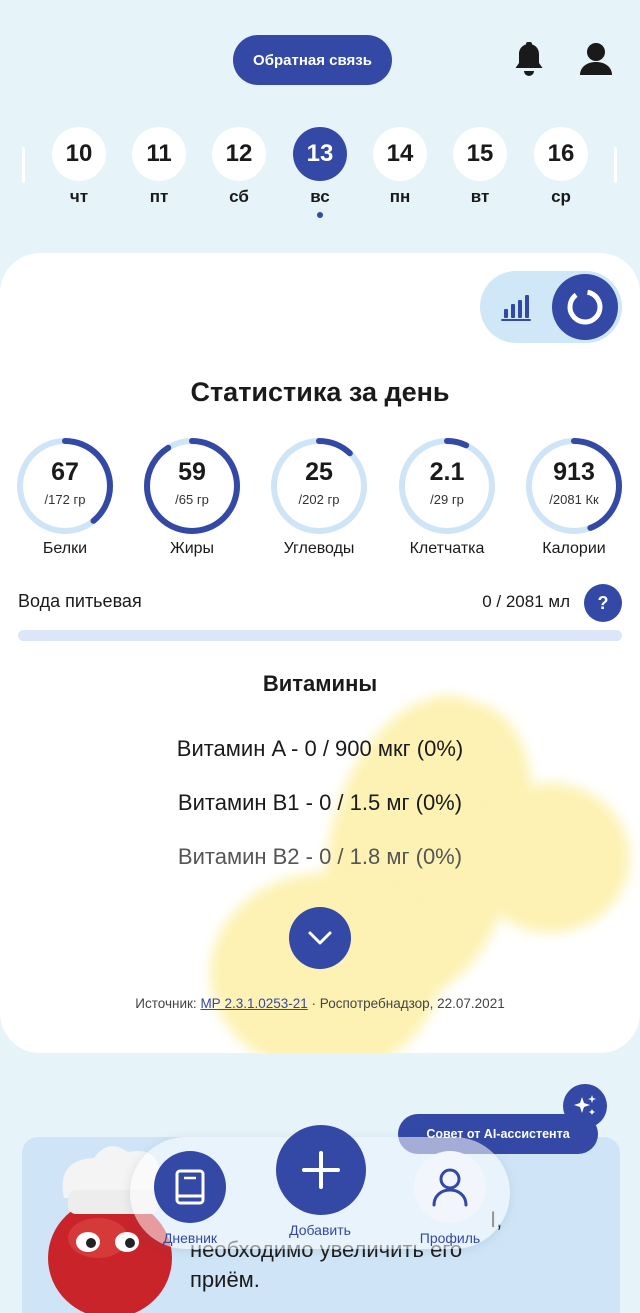  I want to click on nav-diary: Дневник, so click(190, 1198).